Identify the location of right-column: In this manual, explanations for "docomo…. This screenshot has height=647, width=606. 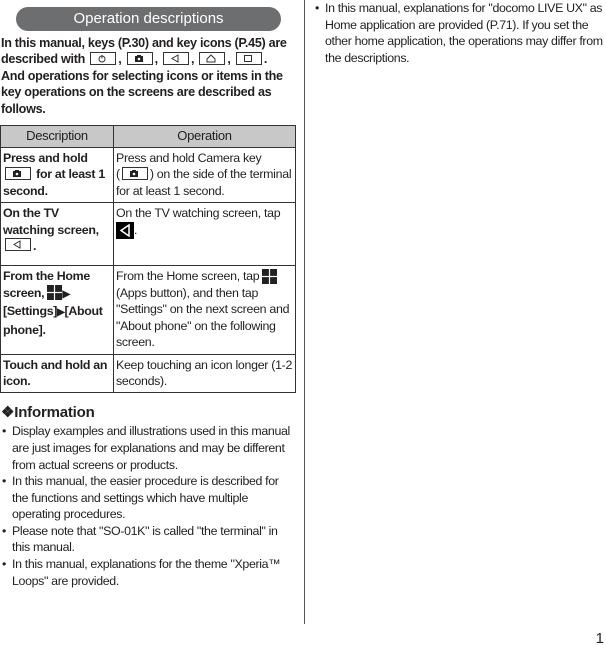
(459, 33).